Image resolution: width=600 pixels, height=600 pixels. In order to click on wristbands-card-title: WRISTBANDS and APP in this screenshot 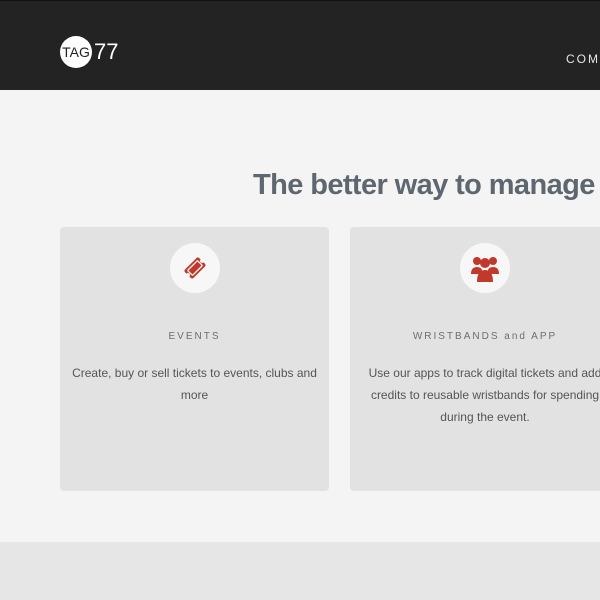, I will do `click(485, 336)`.